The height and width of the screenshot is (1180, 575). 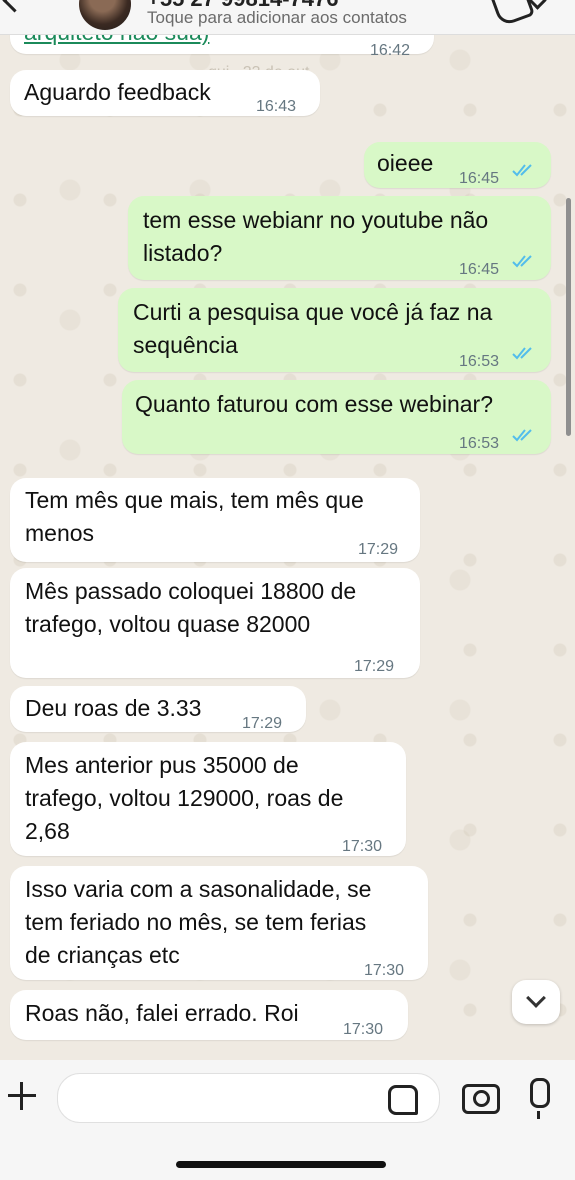 I want to click on mic-icon, so click(x=540, y=1098).